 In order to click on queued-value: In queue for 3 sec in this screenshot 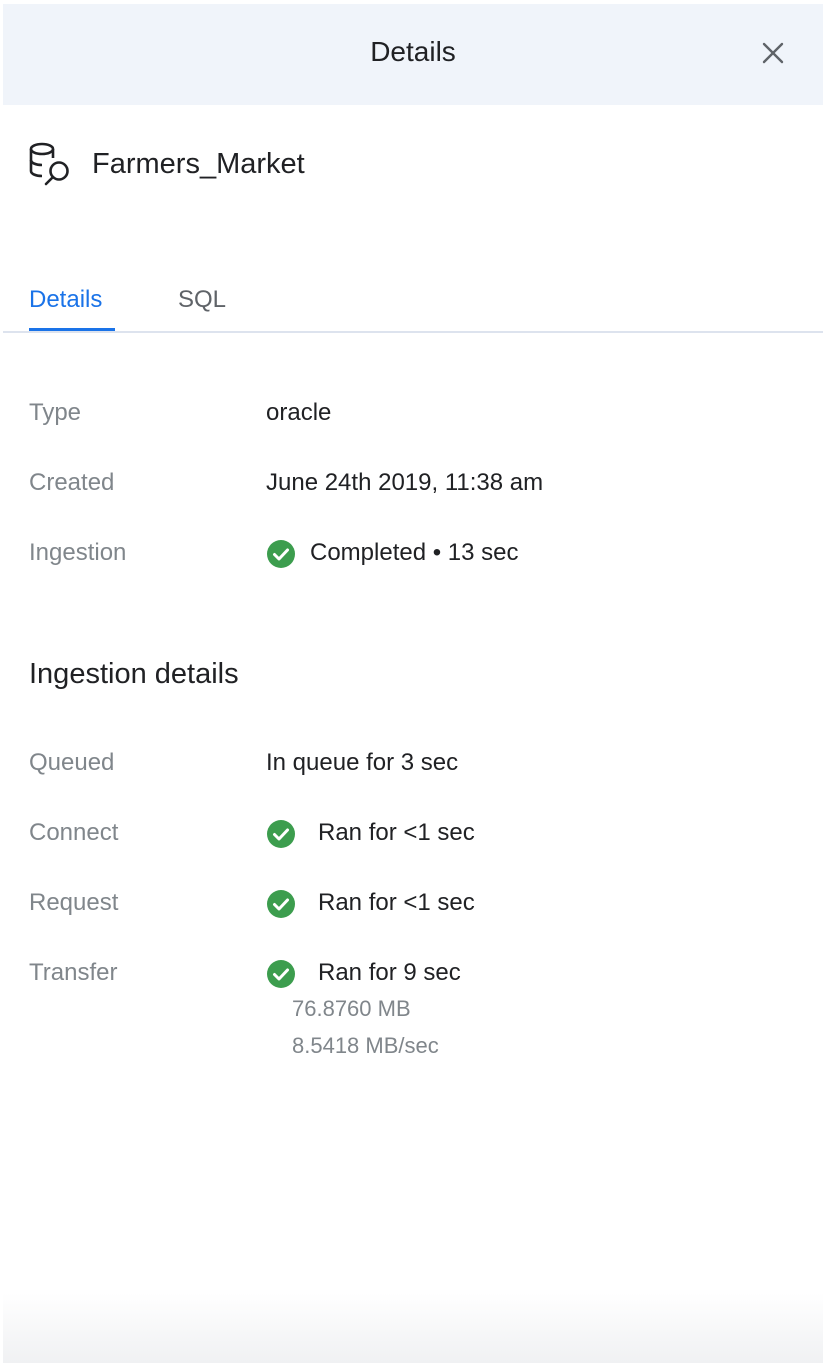, I will do `click(362, 762)`.